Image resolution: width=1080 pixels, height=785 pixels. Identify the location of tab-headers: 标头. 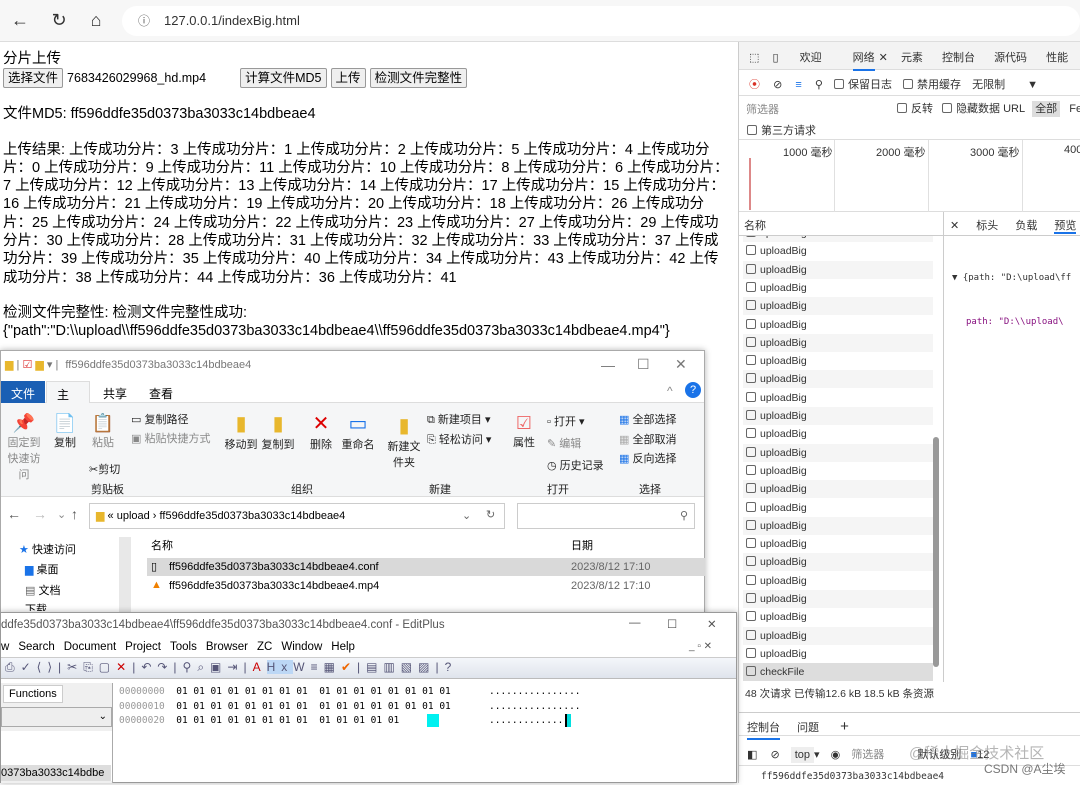
(987, 226).